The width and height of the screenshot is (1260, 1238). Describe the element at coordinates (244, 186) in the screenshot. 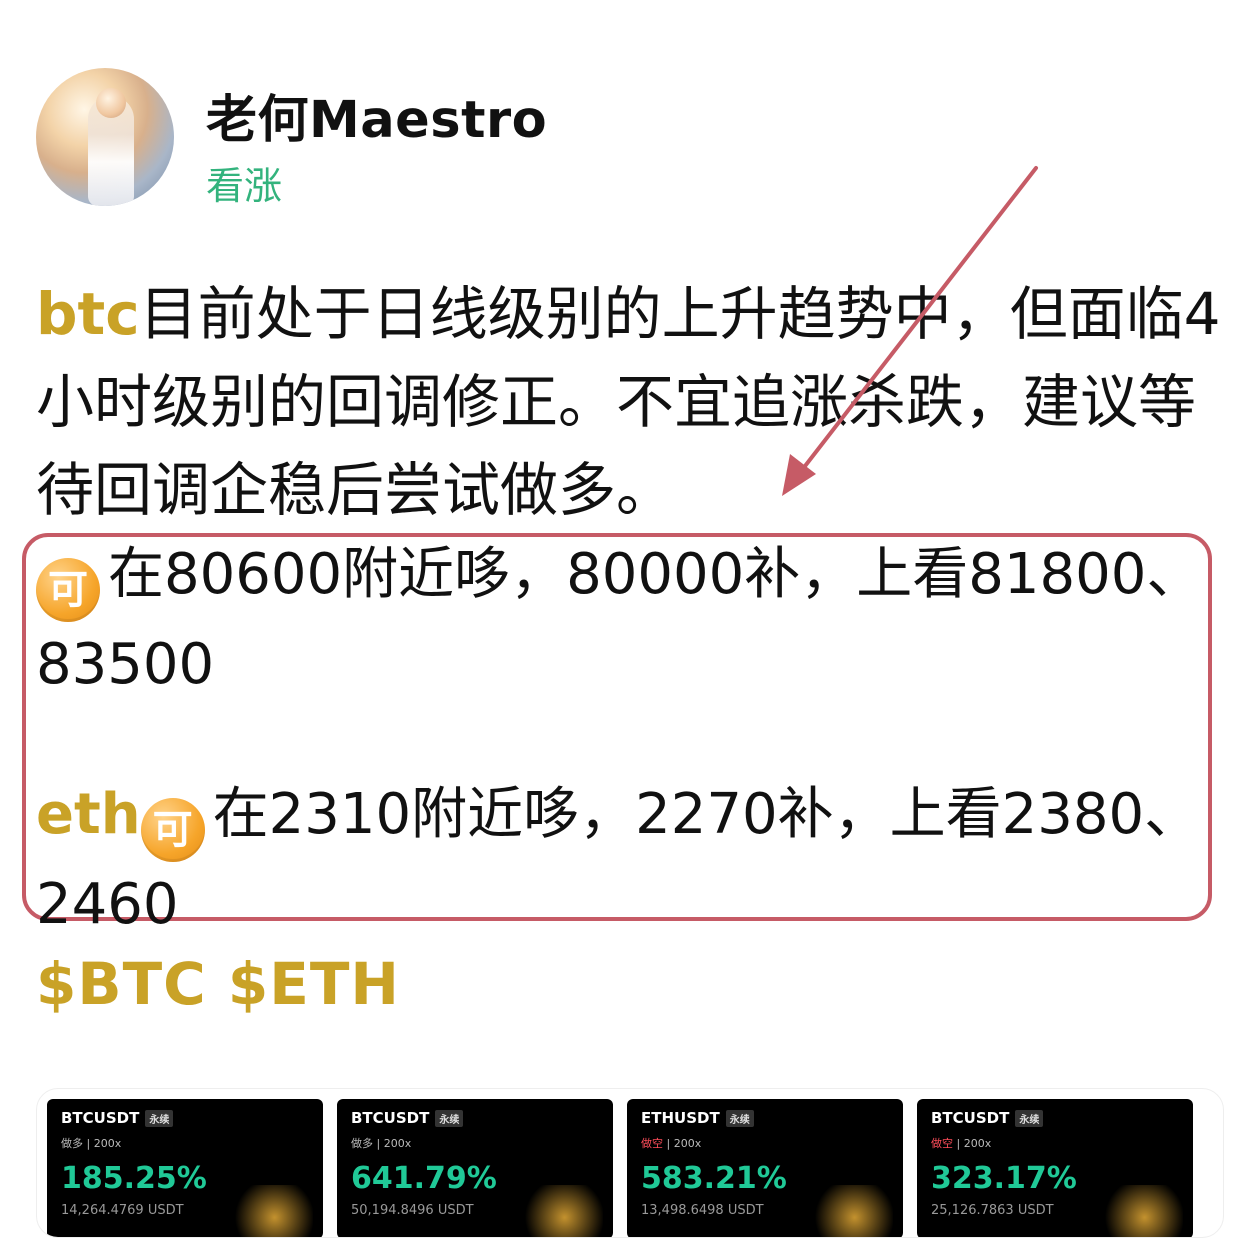

I see `sentiment-tag: 看涨` at that location.